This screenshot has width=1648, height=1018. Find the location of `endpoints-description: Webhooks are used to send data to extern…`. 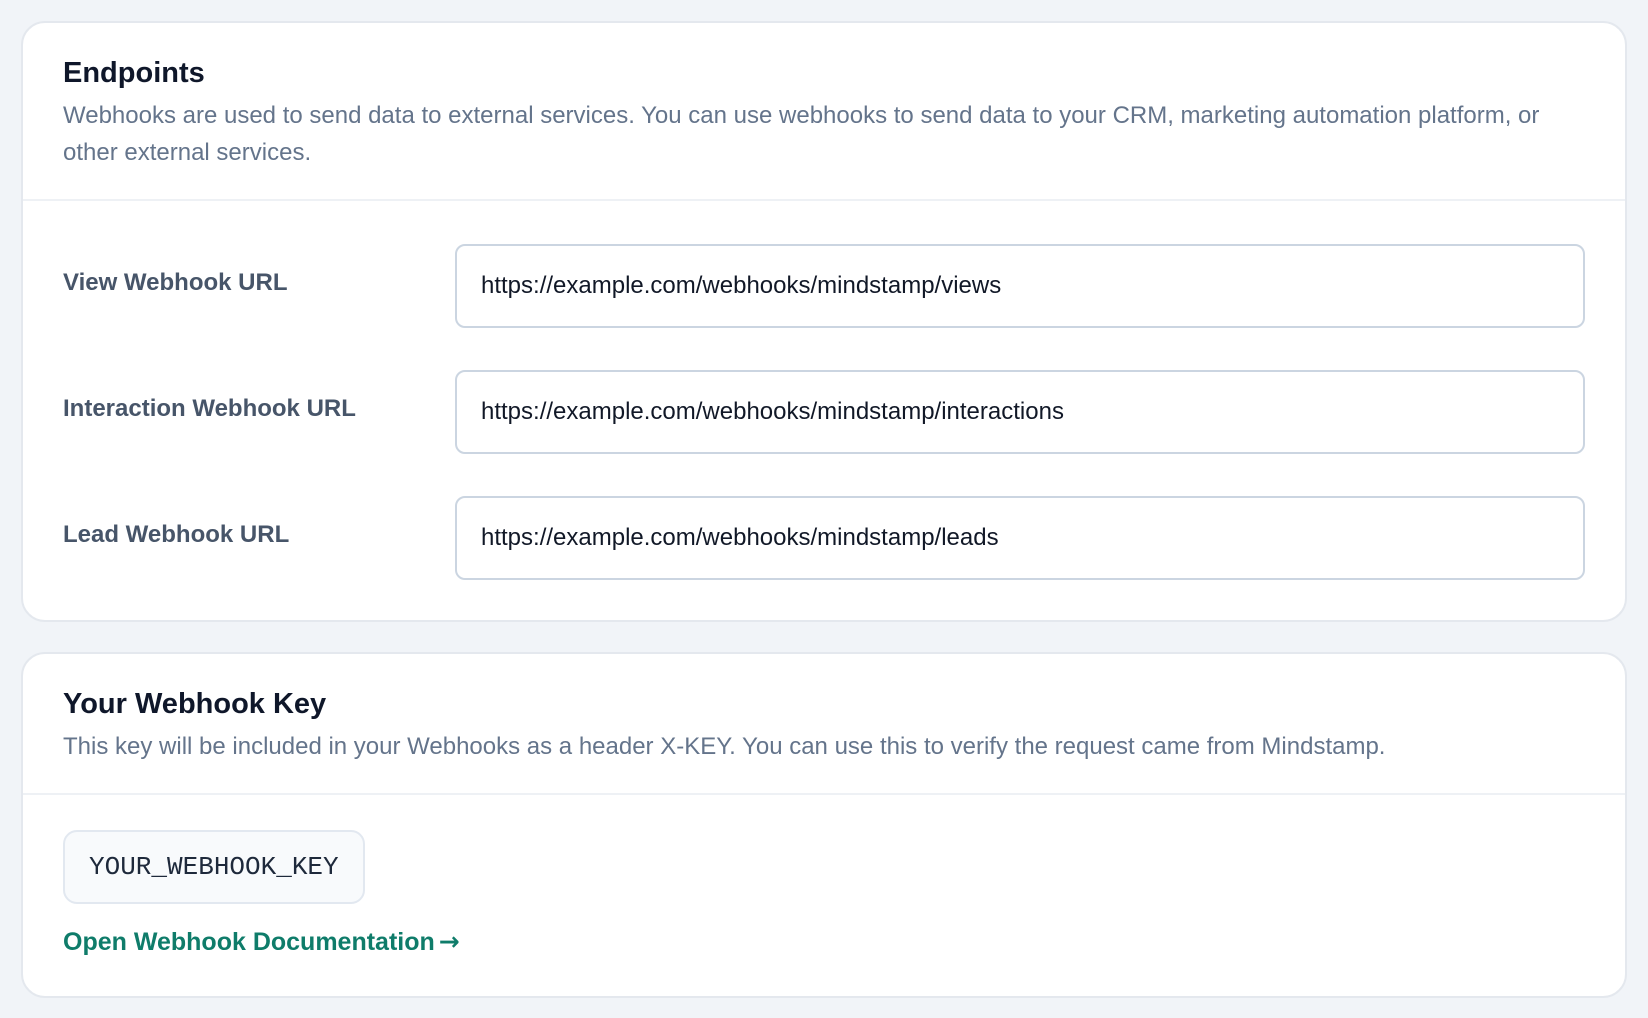

endpoints-description: Webhooks are used to send data to extern… is located at coordinates (801, 134).